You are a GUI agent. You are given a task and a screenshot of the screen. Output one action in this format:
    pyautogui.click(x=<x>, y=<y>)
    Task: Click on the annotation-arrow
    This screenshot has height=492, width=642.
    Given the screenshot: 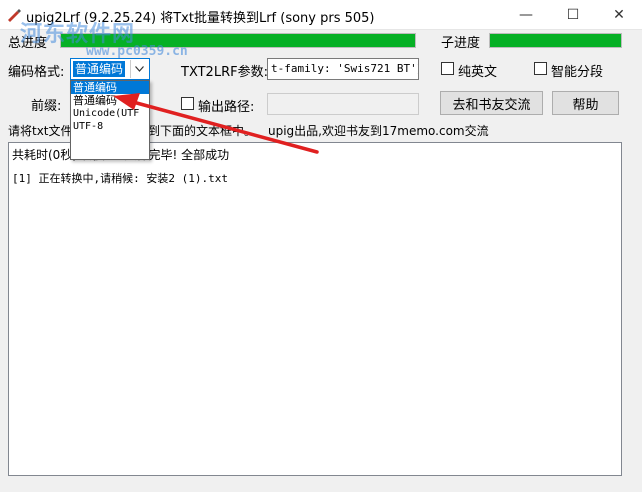 What is the action you would take?
    pyautogui.click(x=216, y=123)
    